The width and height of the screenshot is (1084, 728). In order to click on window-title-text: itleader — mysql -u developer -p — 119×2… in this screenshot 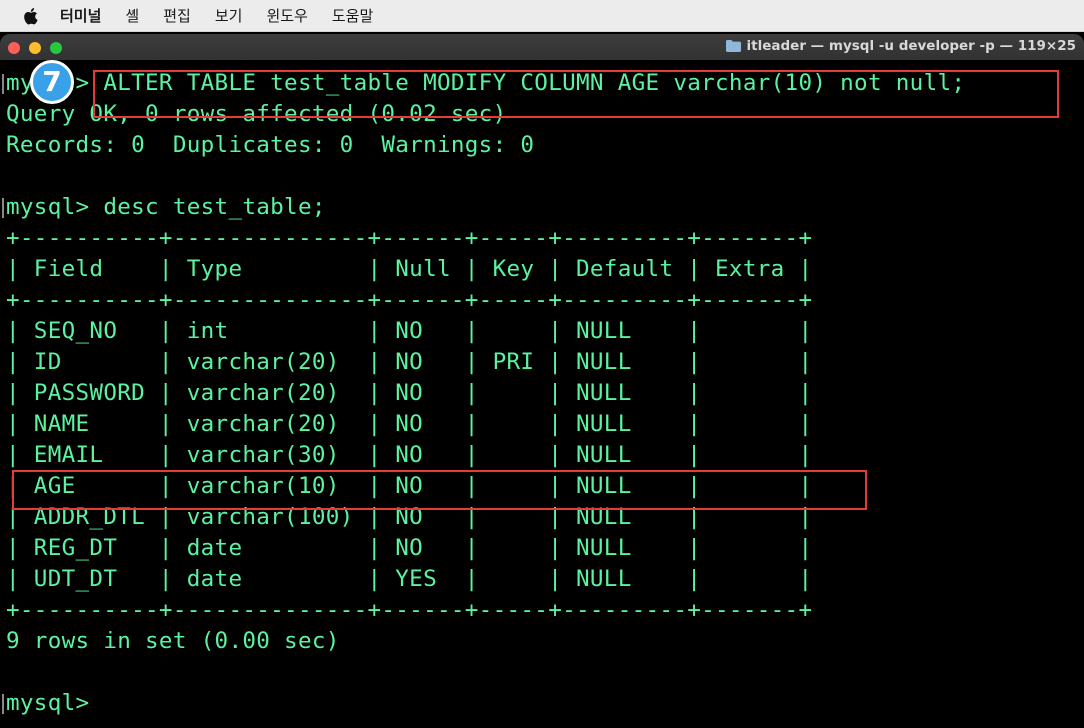, I will do `click(911, 46)`.